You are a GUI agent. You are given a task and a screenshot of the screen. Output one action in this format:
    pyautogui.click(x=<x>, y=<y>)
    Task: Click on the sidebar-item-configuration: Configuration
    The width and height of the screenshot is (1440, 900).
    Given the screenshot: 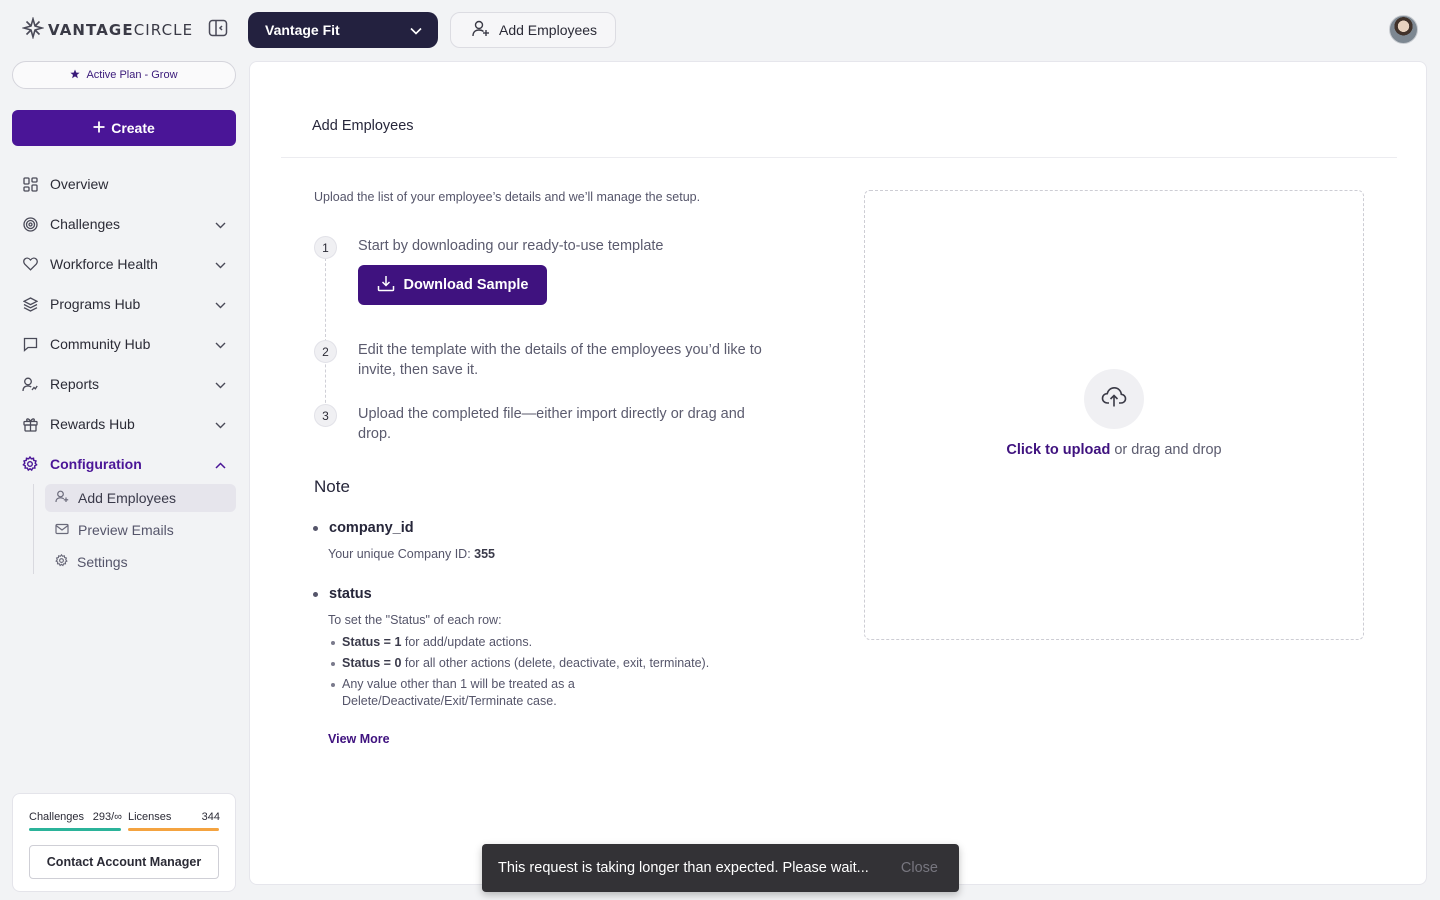 What is the action you would take?
    pyautogui.click(x=124, y=464)
    